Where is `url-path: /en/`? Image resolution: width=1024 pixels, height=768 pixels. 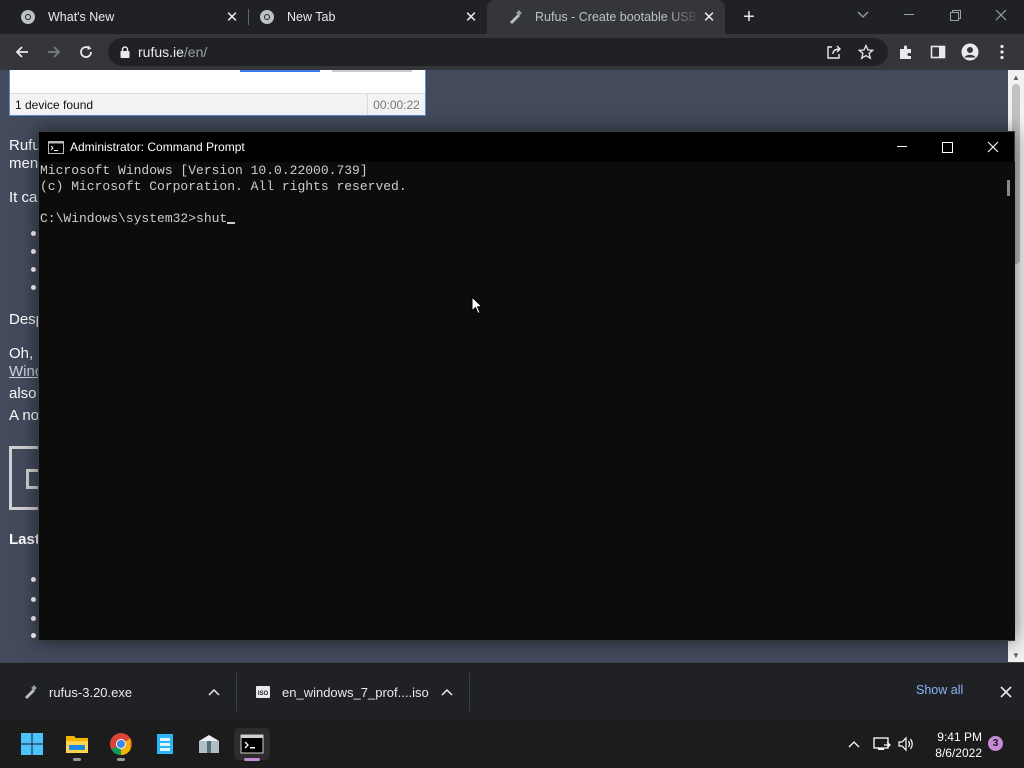
url-path: /en/ is located at coordinates (195, 52).